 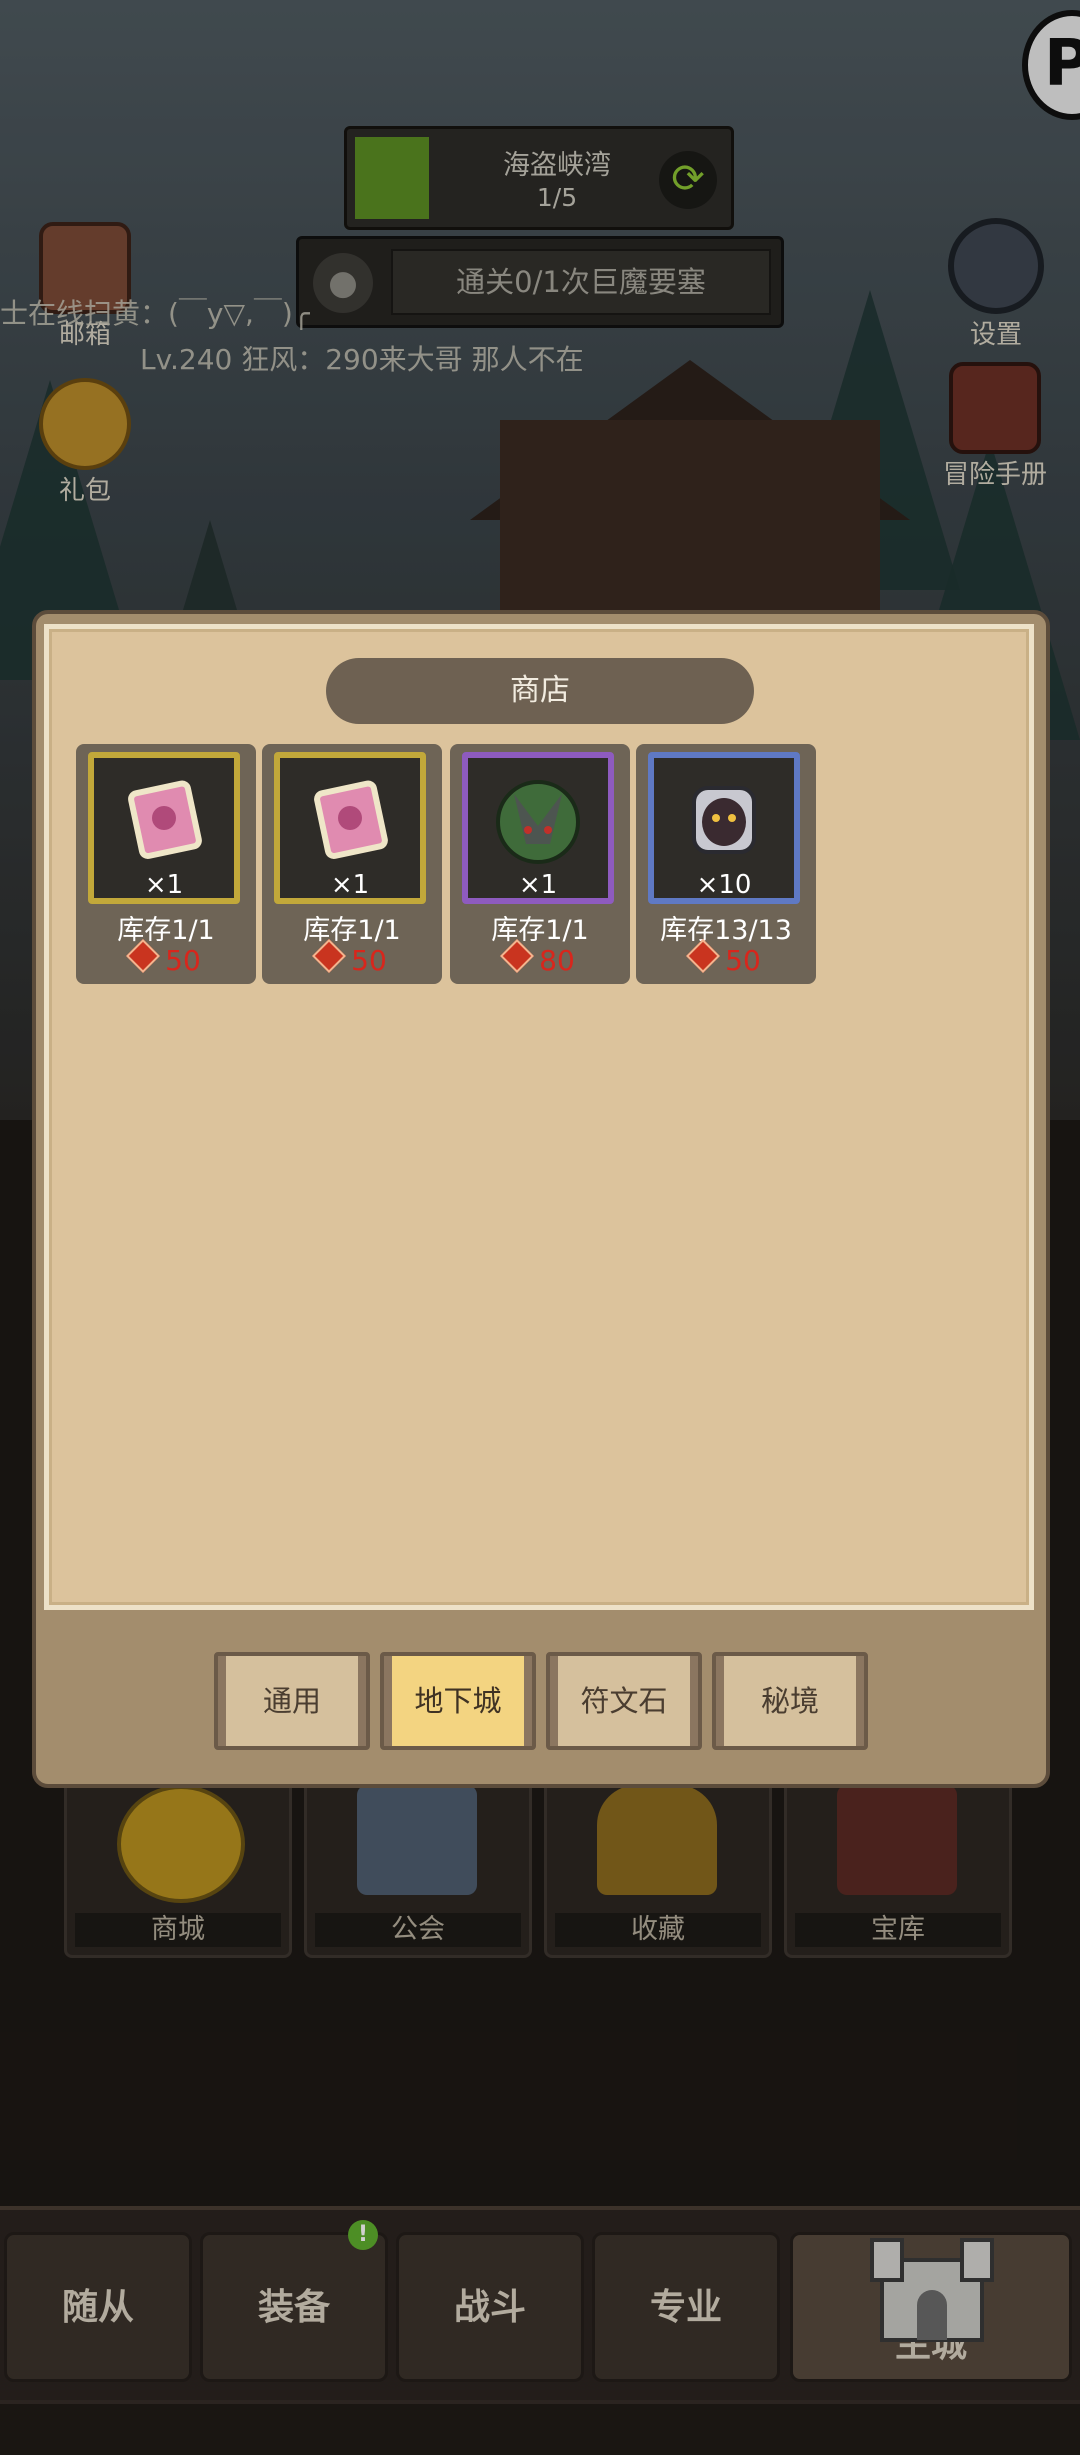 I want to click on shop-item: ×10 库存13/13 50, so click(x=726, y=864).